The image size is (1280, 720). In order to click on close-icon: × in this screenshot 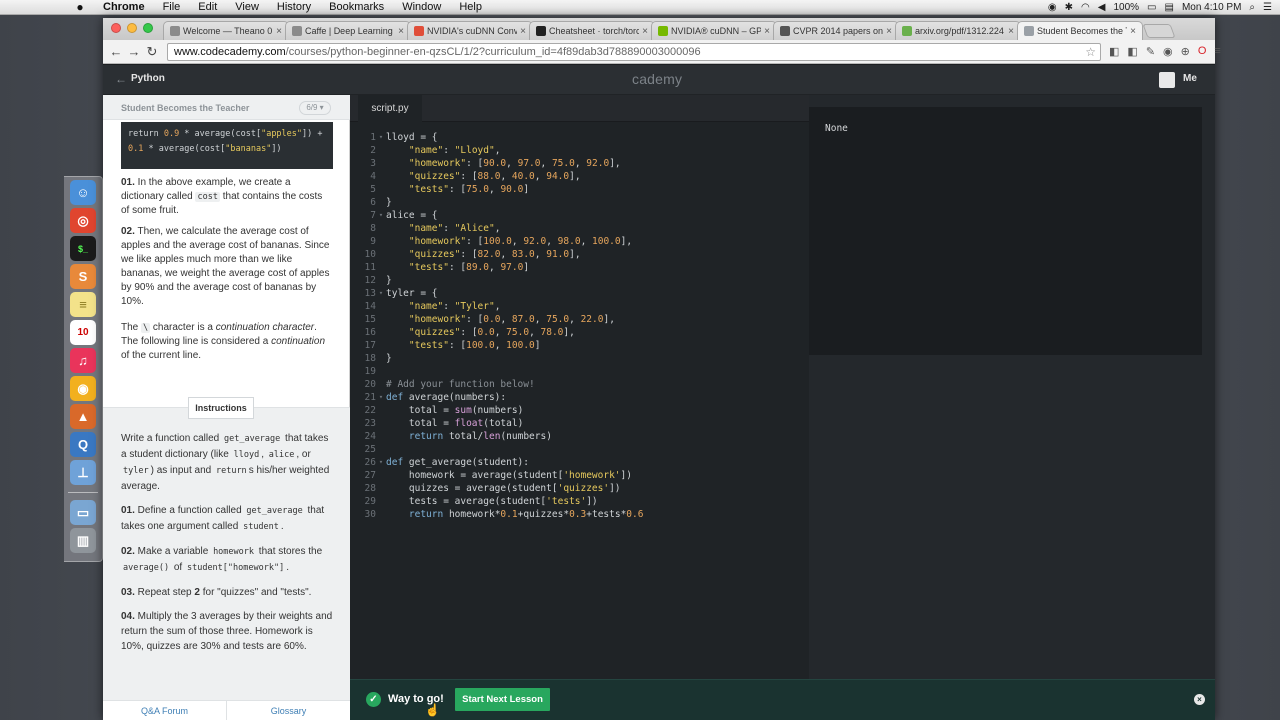, I will do `click(1199, 699)`.